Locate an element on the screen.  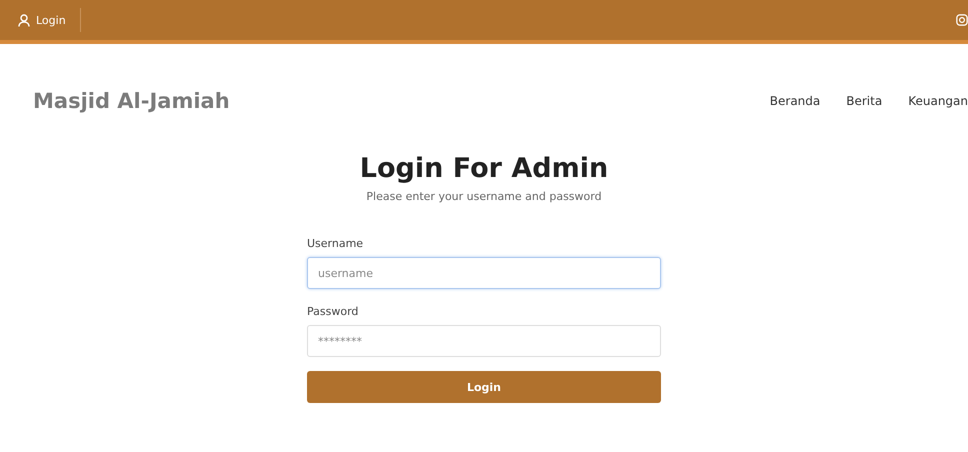
nav-link: Keuangan is located at coordinates (938, 101).